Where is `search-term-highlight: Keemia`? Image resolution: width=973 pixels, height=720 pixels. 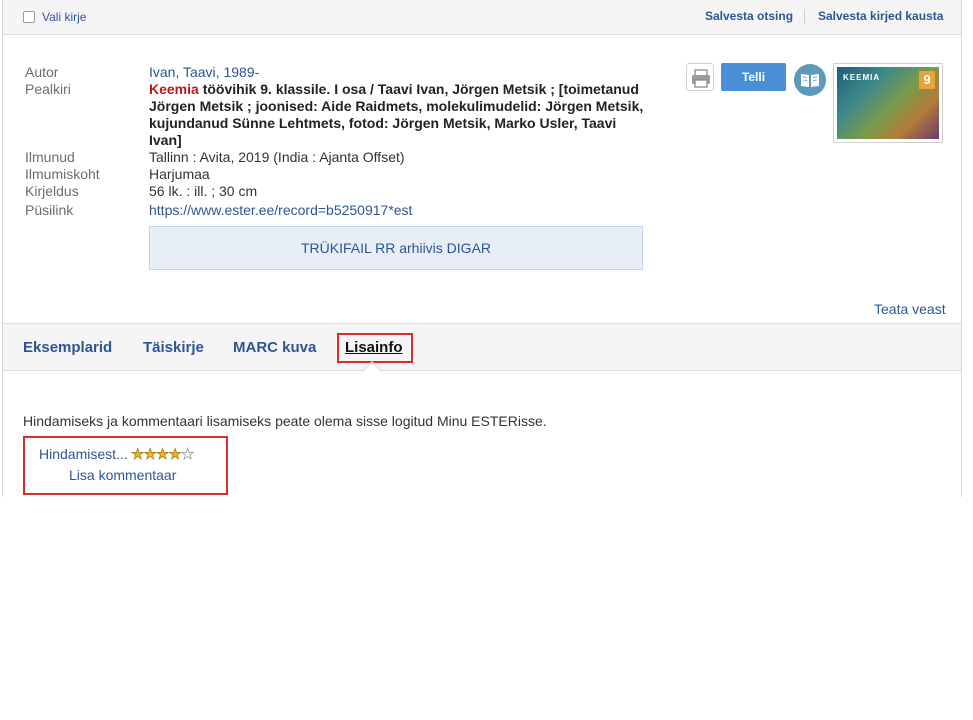
search-term-highlight: Keemia is located at coordinates (174, 89).